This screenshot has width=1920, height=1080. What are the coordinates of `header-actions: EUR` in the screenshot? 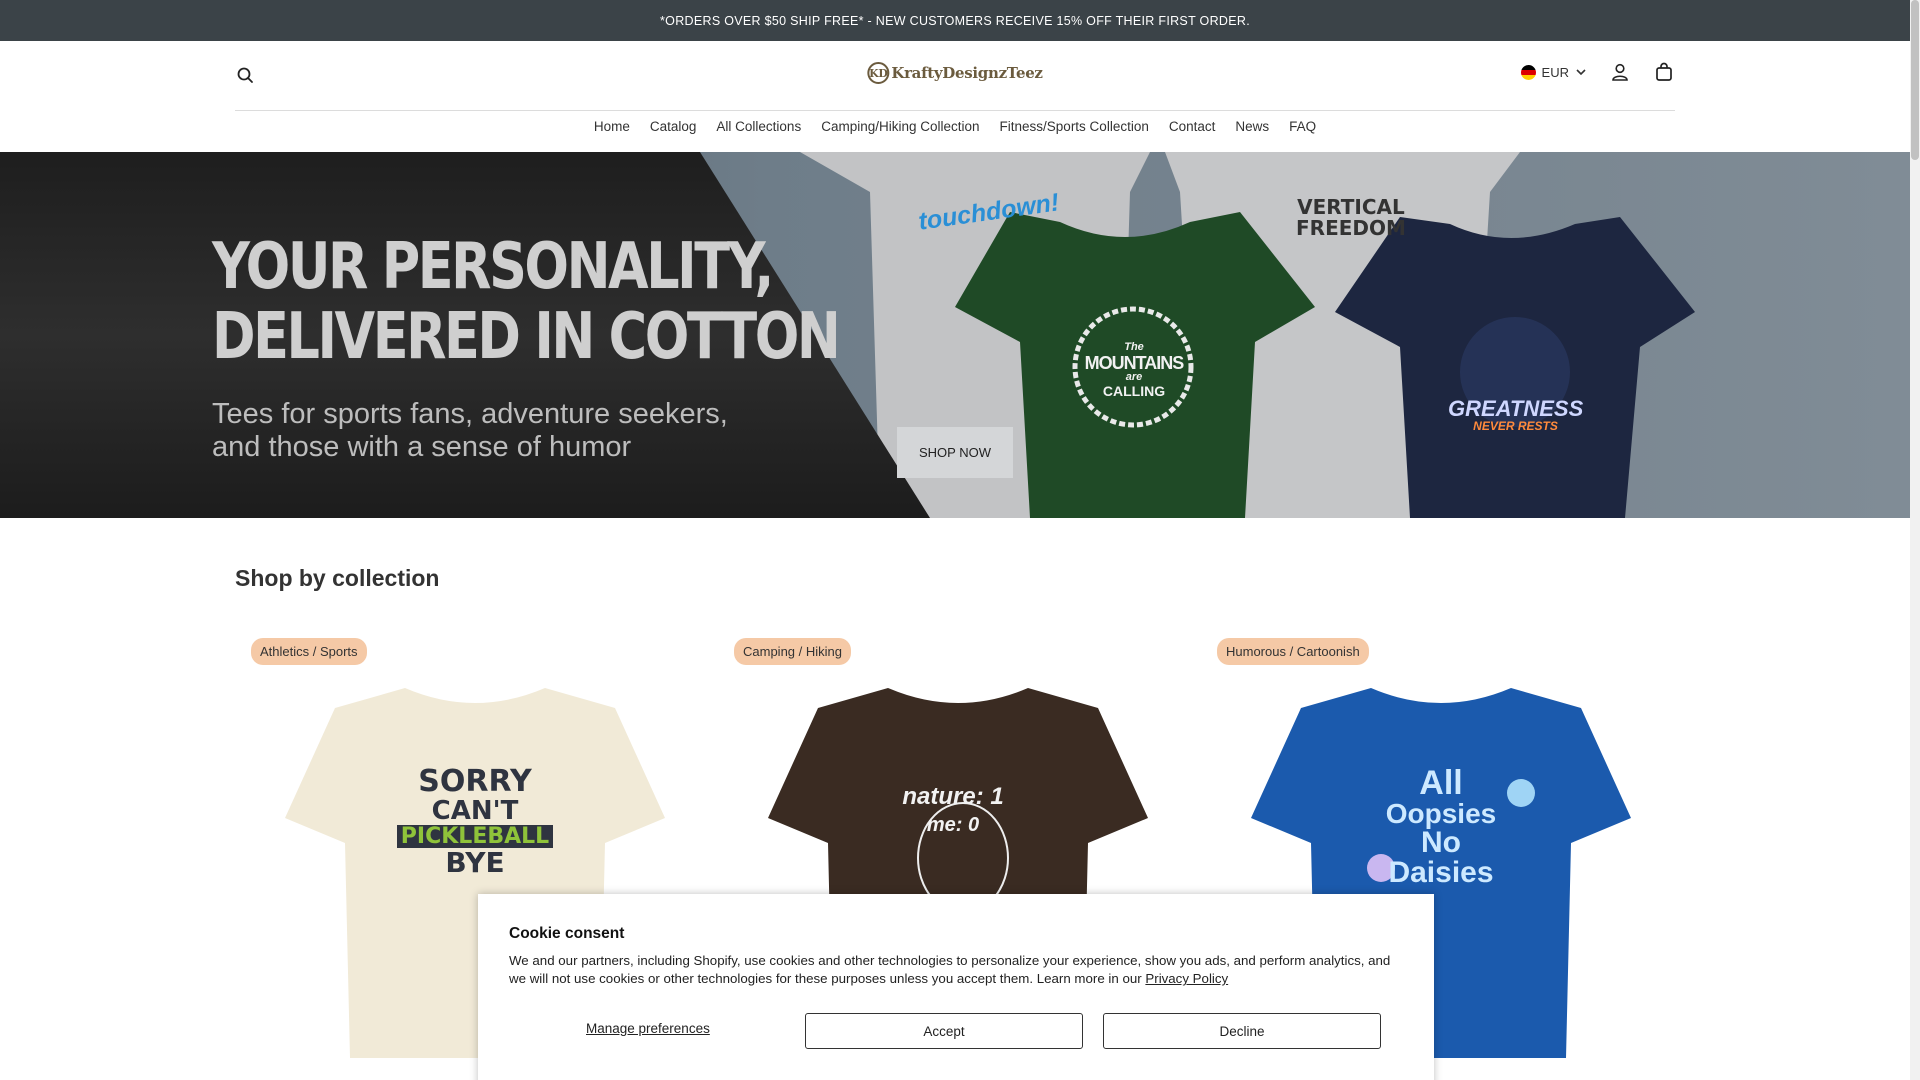 It's located at (1597, 72).